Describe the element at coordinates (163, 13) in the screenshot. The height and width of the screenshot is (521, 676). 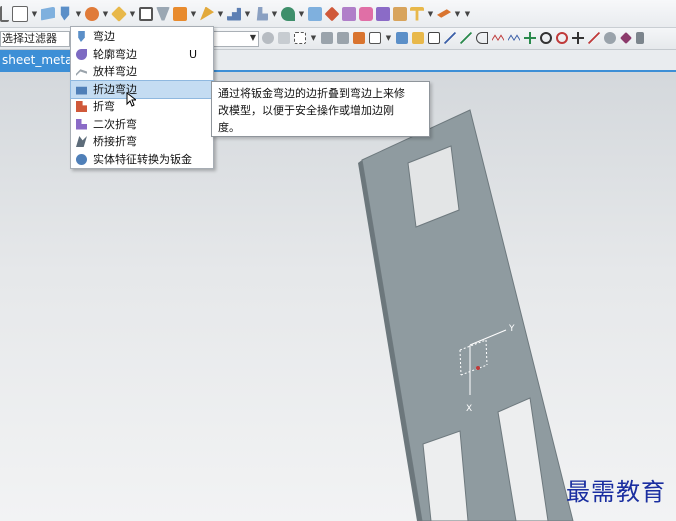
I see `funnel-icon` at that location.